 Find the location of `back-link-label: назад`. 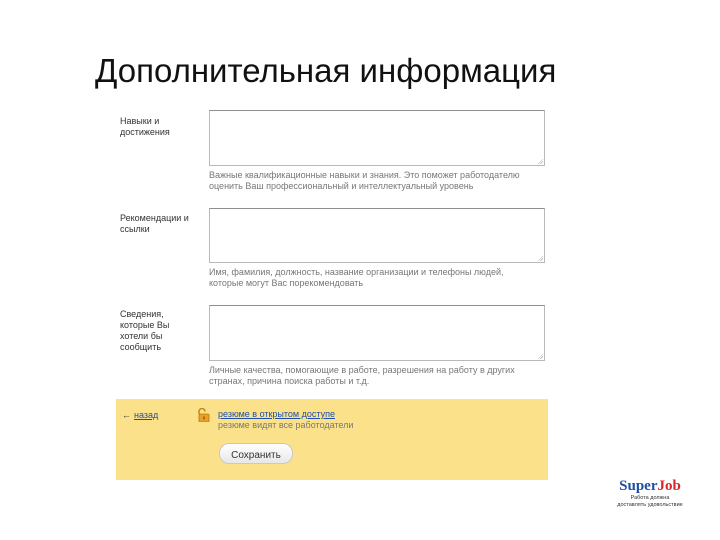

back-link-label: назад is located at coordinates (146, 415).